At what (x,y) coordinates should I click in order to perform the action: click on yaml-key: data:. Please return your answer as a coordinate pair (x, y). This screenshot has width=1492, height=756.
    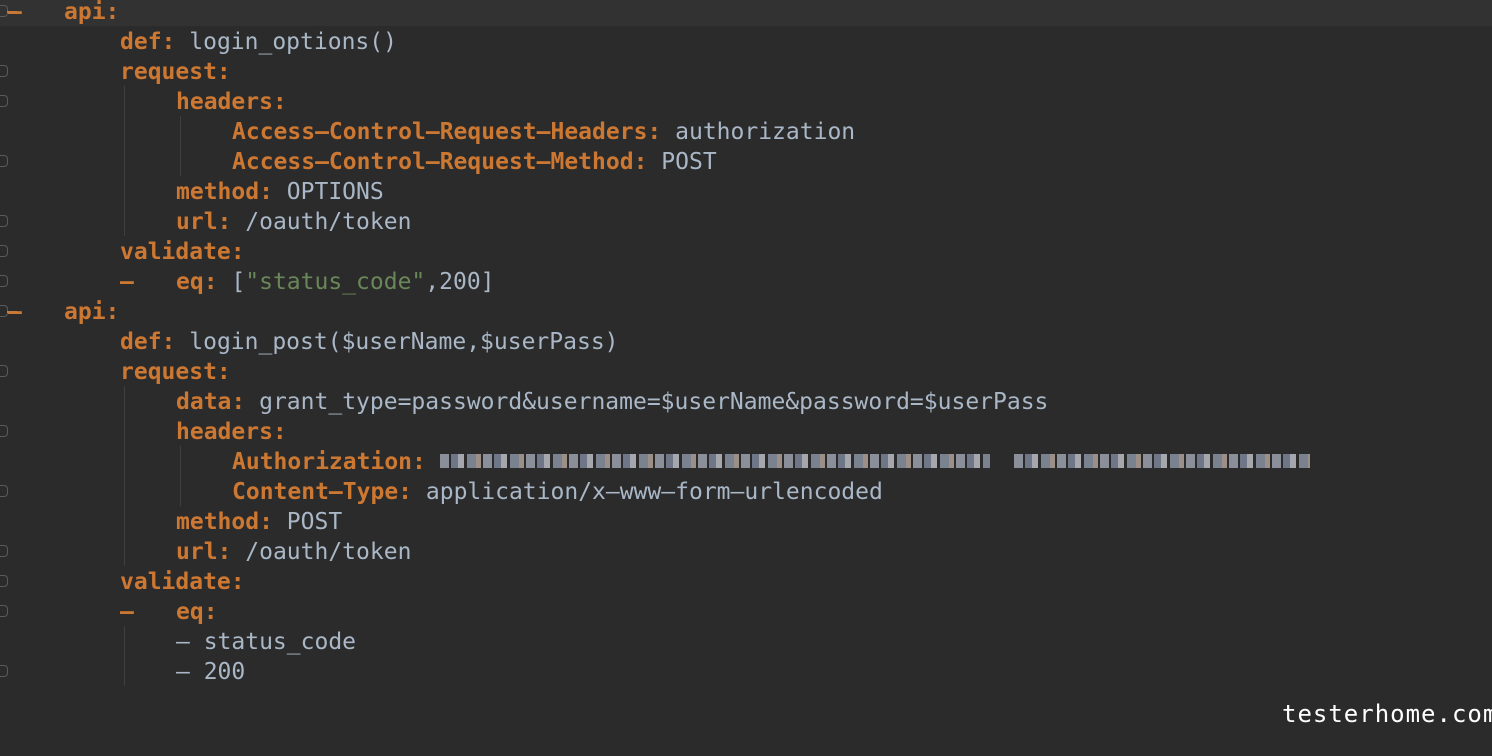
    Looking at the image, I should click on (211, 402).